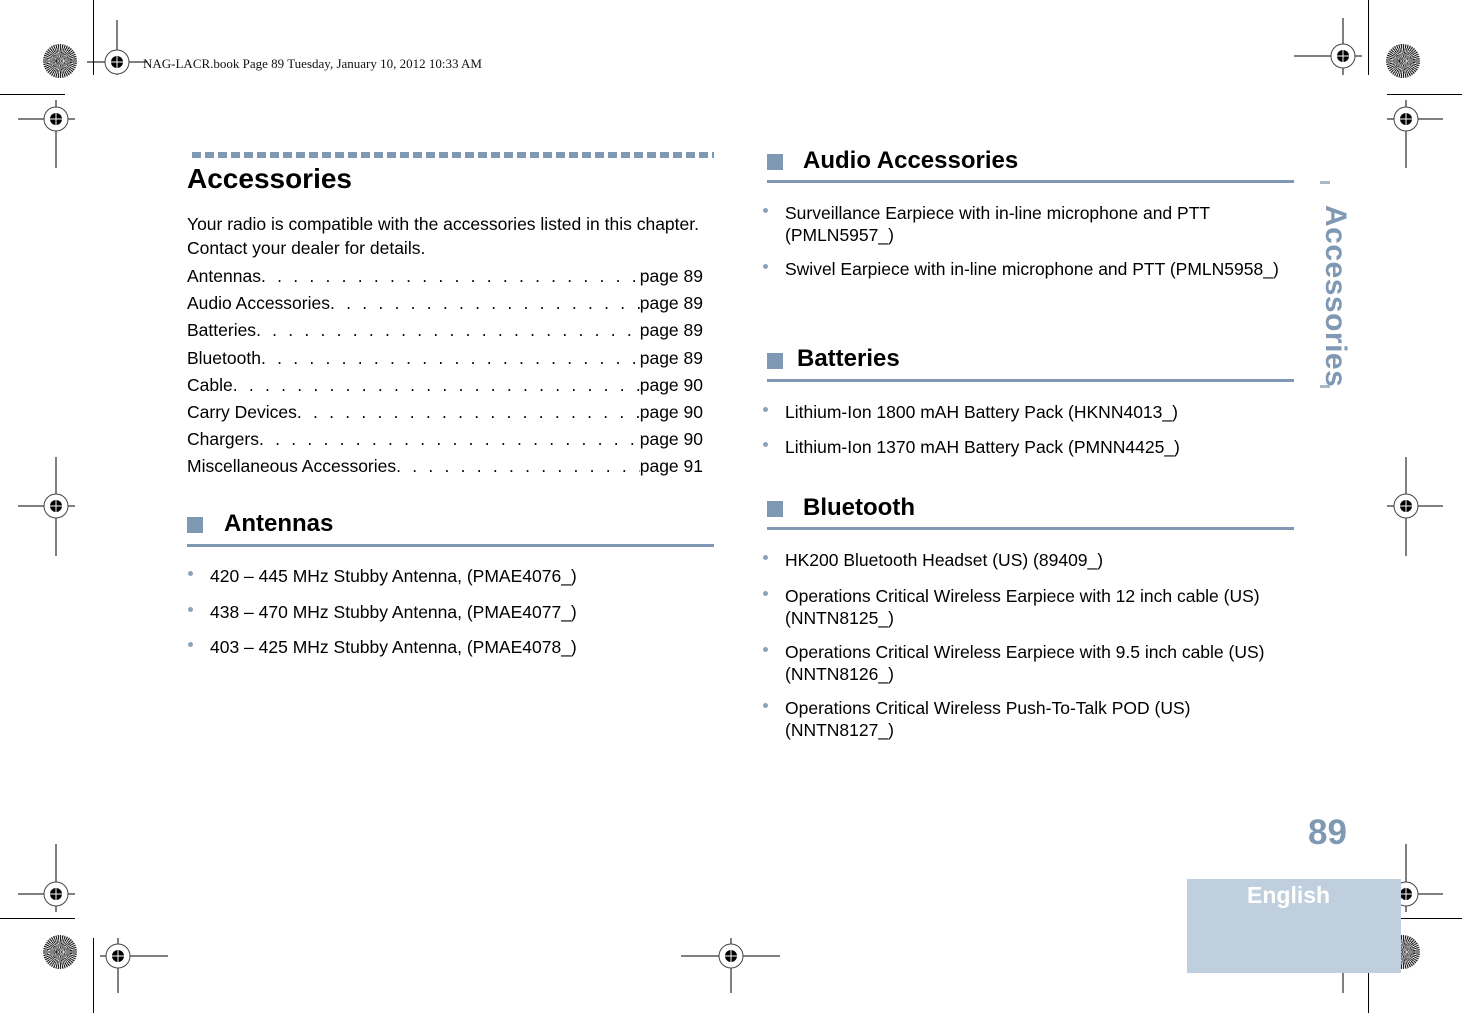 The height and width of the screenshot is (1013, 1462). What do you see at coordinates (223, 439) in the screenshot?
I see `toc-label: Chargers` at bounding box center [223, 439].